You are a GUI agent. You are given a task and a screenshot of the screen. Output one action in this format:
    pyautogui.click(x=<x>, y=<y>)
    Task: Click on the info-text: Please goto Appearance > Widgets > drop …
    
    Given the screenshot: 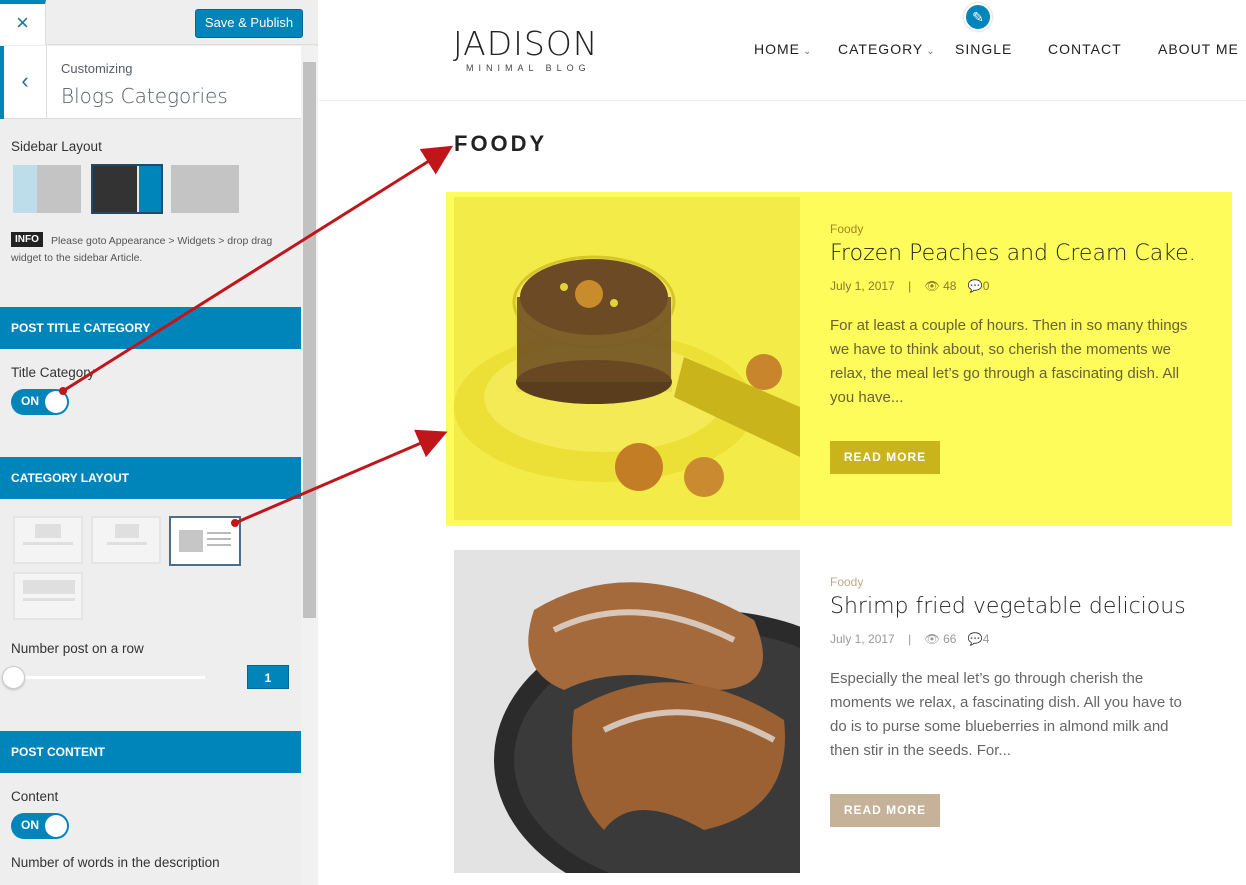 What is the action you would take?
    pyautogui.click(x=142, y=249)
    